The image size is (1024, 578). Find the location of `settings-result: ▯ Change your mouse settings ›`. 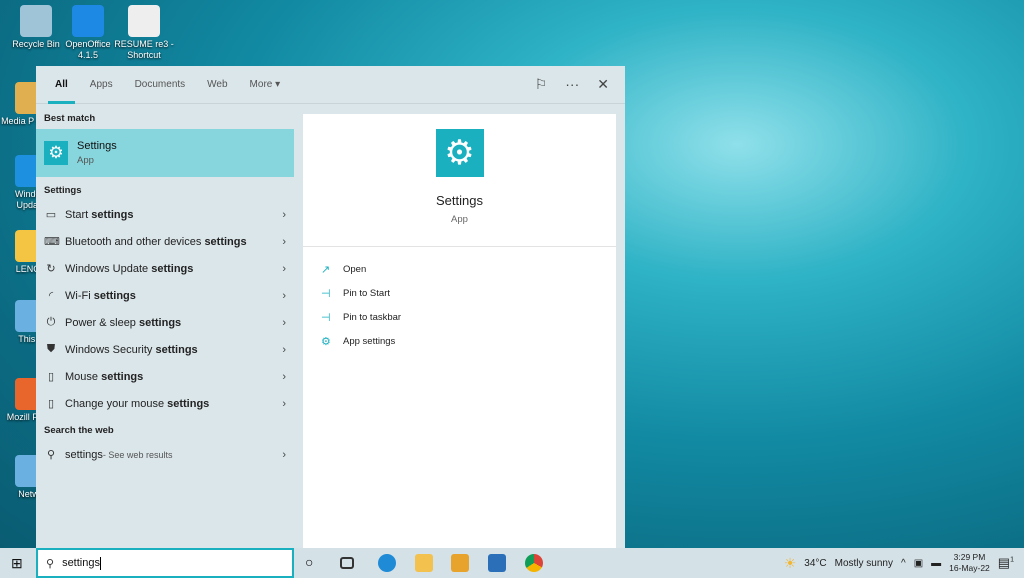

settings-result: ▯ Change your mouse settings › is located at coordinates (165, 403).